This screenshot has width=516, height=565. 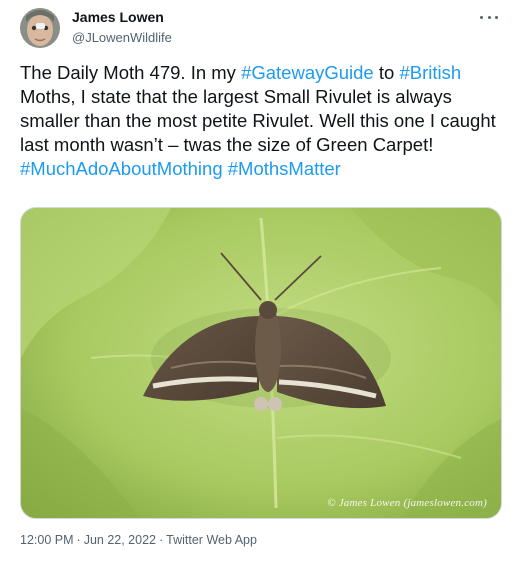 What do you see at coordinates (131, 72) in the screenshot?
I see `tweet-text-segment: The Daily Moth 479. In my` at bounding box center [131, 72].